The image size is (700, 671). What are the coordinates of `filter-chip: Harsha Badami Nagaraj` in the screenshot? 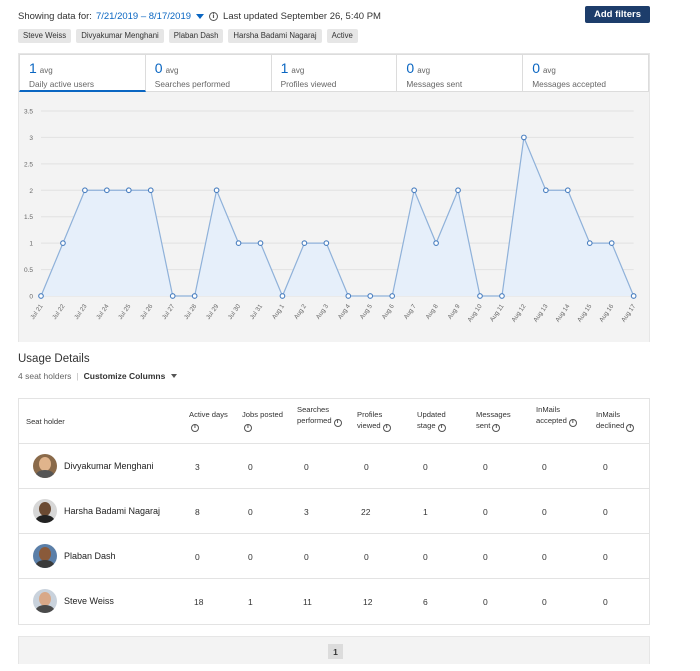 It's located at (275, 36).